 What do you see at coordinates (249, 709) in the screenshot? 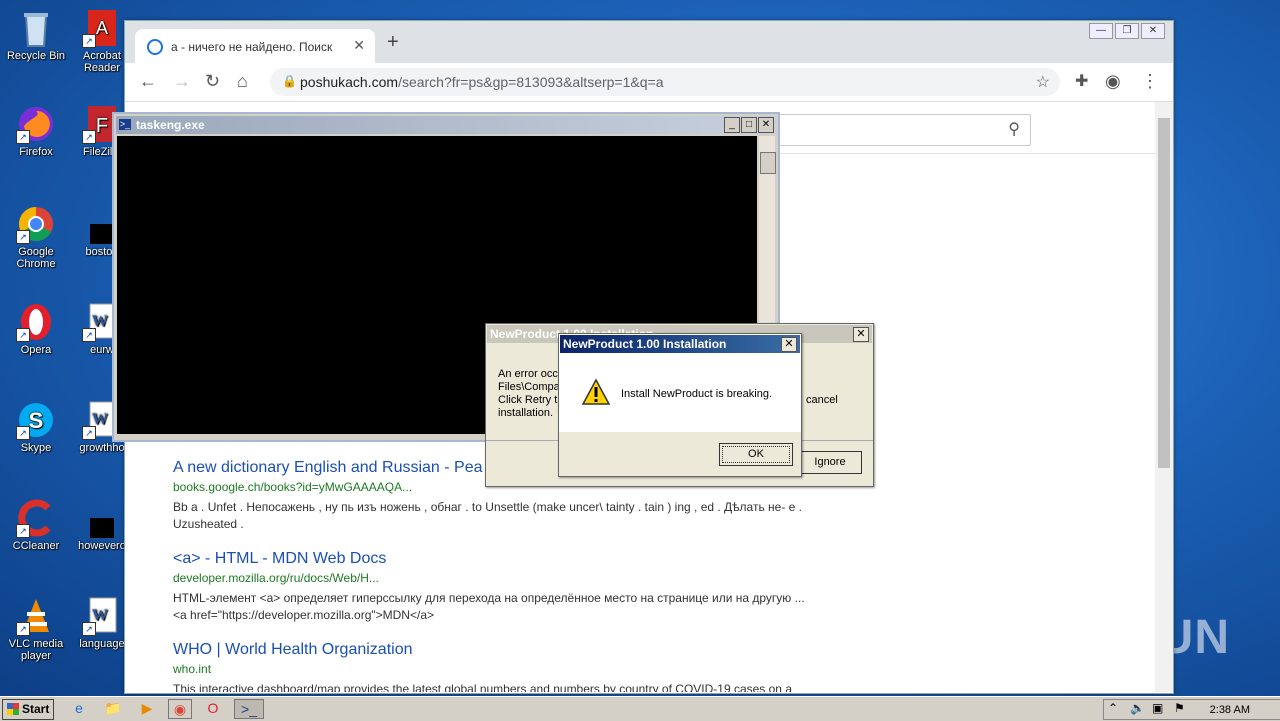
I see `console-taskbar-button: >_` at bounding box center [249, 709].